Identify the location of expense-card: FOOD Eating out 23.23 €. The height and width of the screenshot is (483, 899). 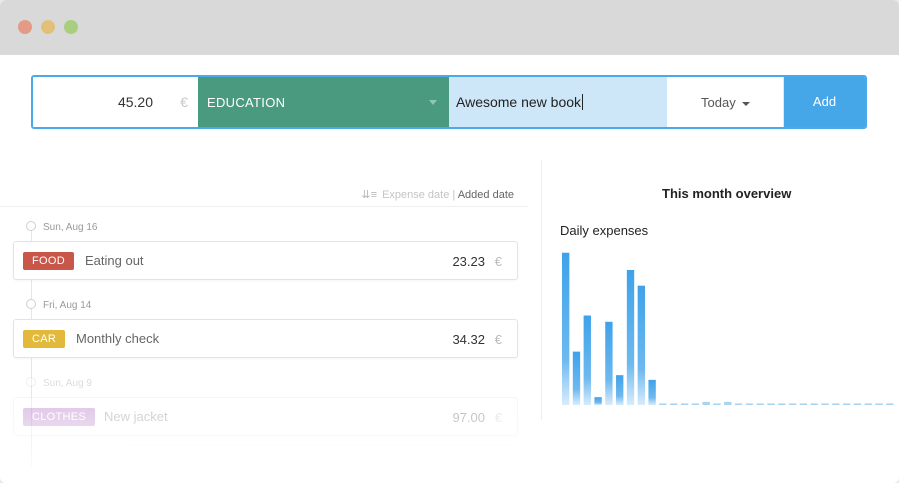
(265, 260).